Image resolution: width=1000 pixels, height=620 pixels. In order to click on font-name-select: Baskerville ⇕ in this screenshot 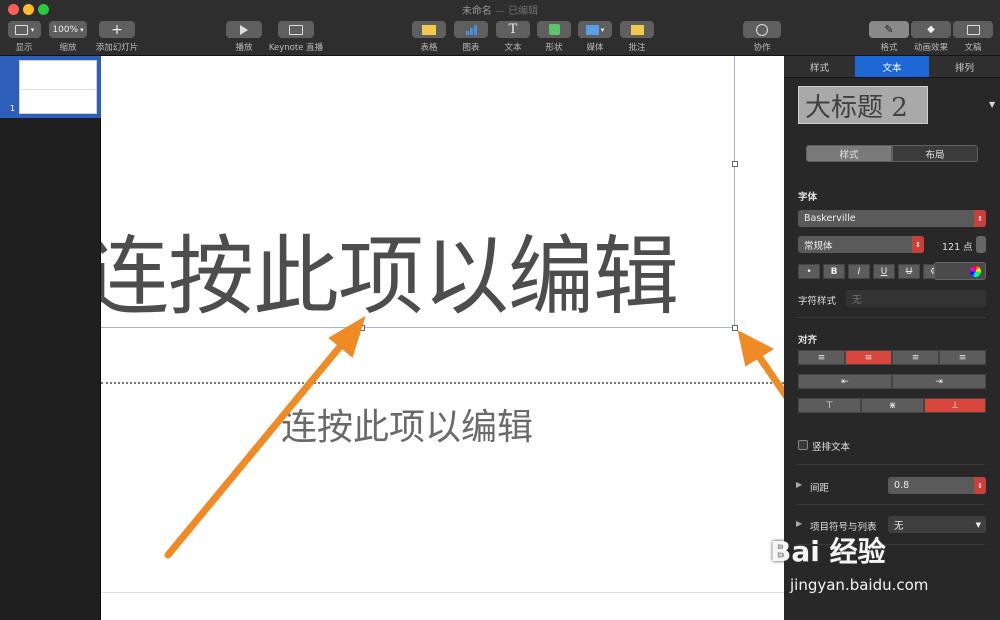, I will do `click(892, 218)`.